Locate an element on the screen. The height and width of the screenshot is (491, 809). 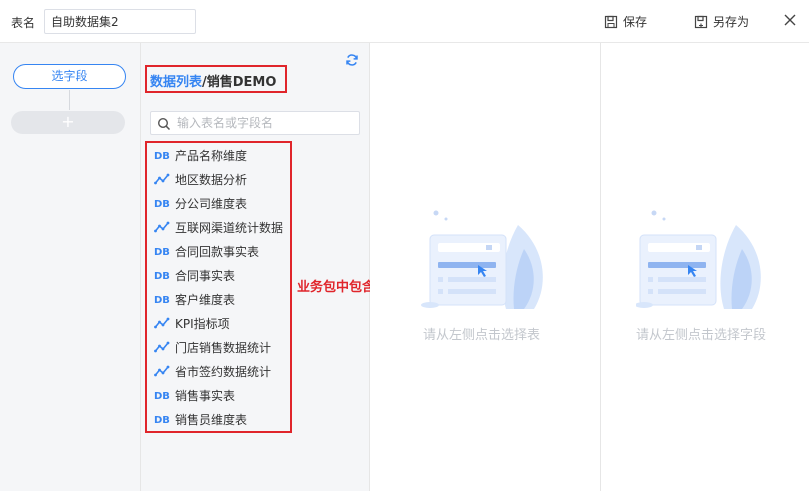
save-button: 保存 is located at coordinates (625, 21).